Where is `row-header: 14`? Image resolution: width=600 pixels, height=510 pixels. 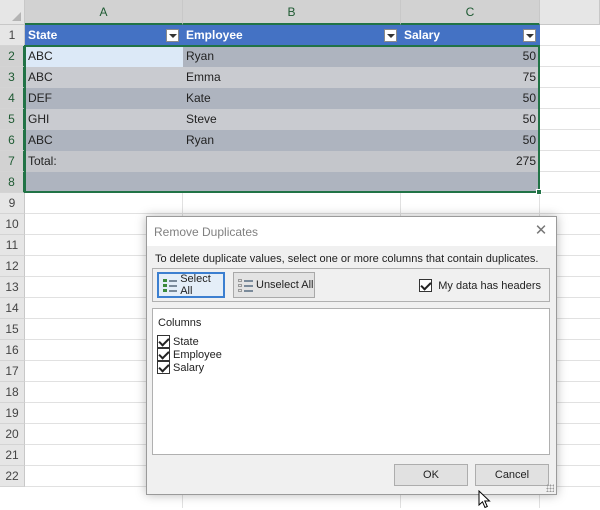
row-header: 14 is located at coordinates (12, 308).